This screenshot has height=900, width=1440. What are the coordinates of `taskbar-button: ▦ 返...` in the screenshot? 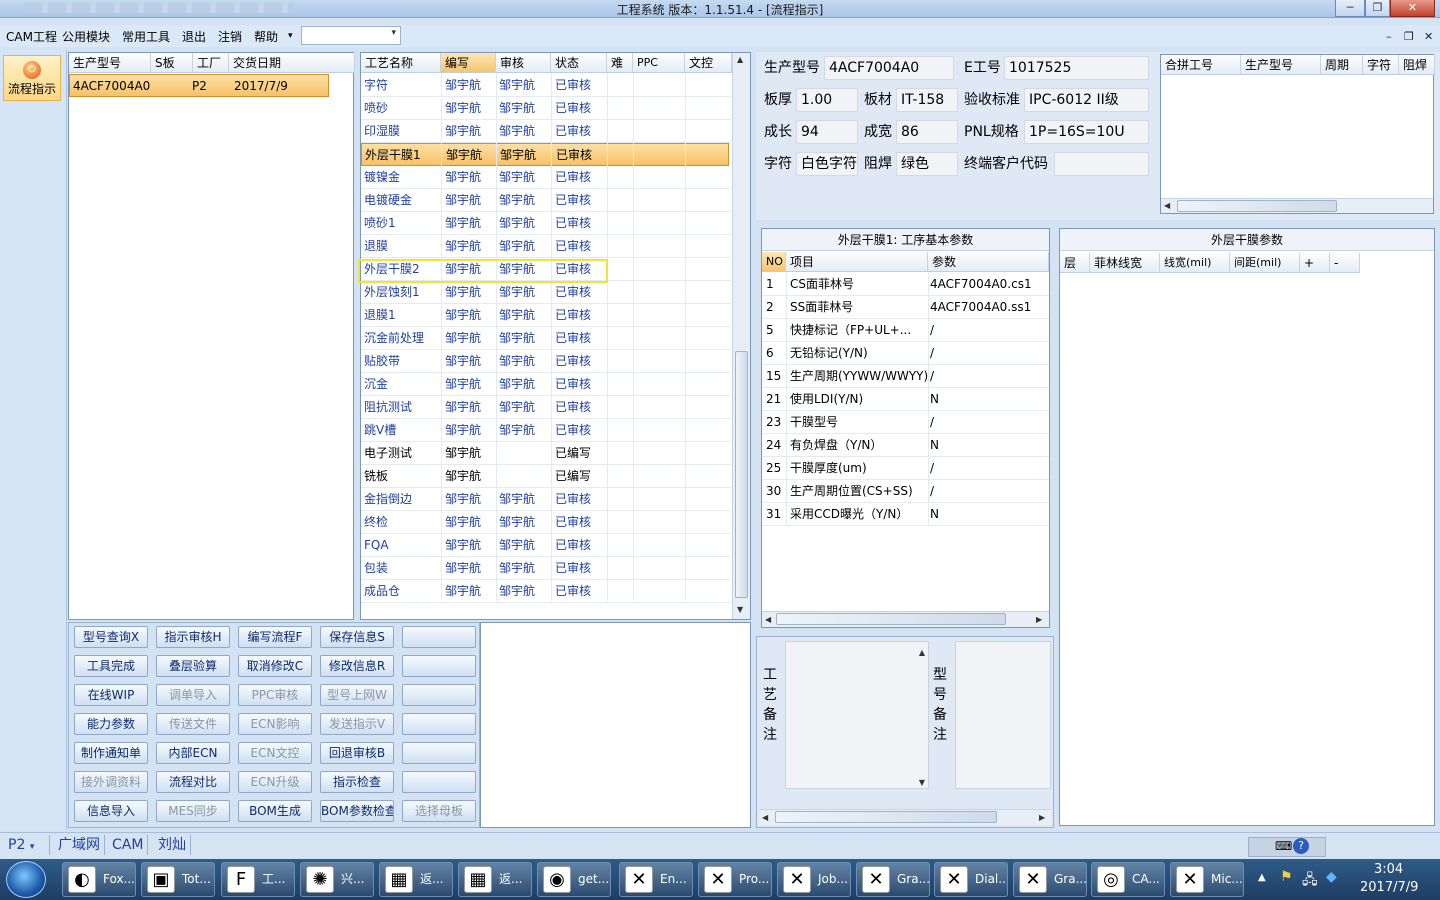 It's located at (495, 879).